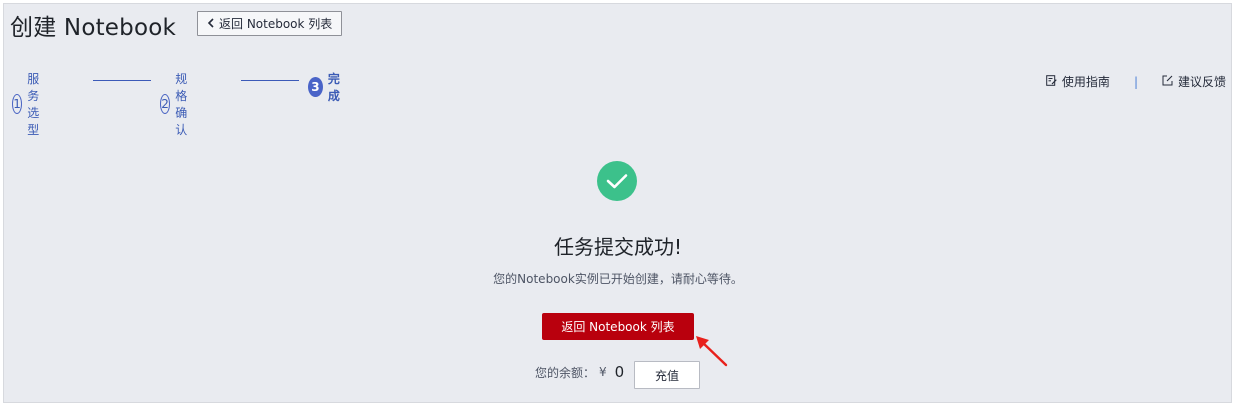 The height and width of the screenshot is (407, 1236). I want to click on step-service-selection: 1 服务选型, so click(30, 104).